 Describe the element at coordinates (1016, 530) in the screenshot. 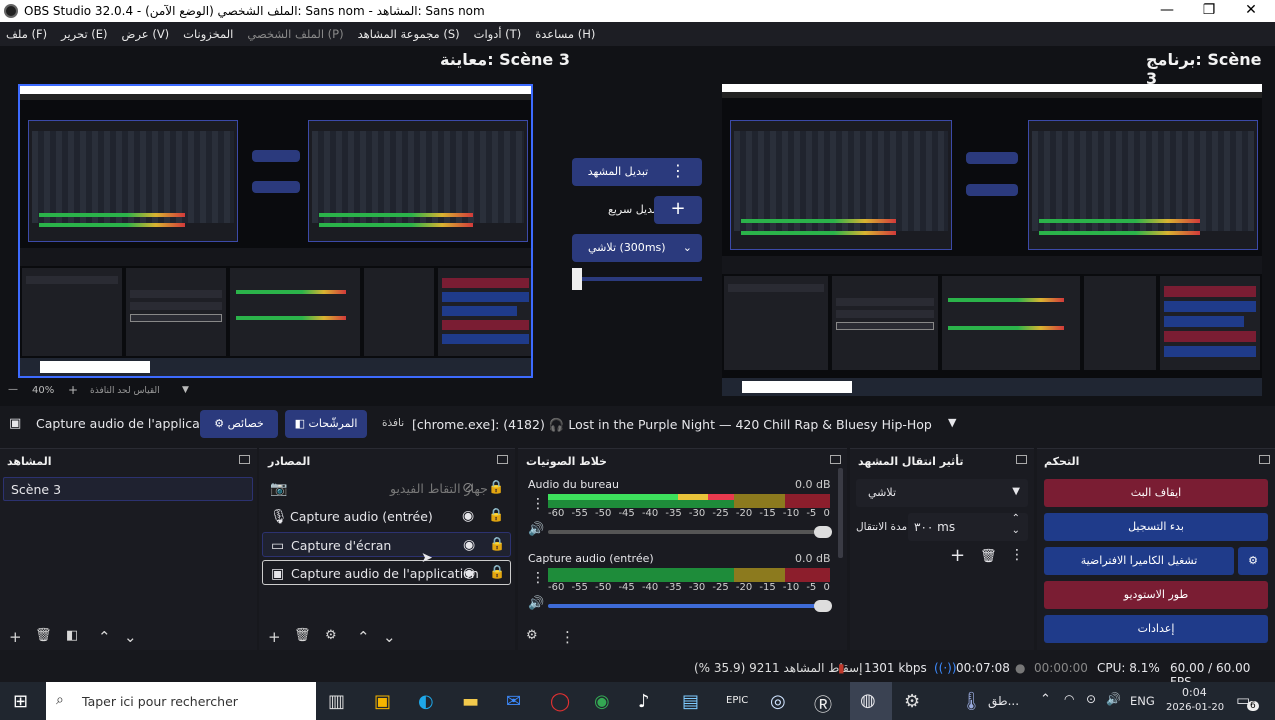

I see `spin-down-icon: ⌄` at that location.